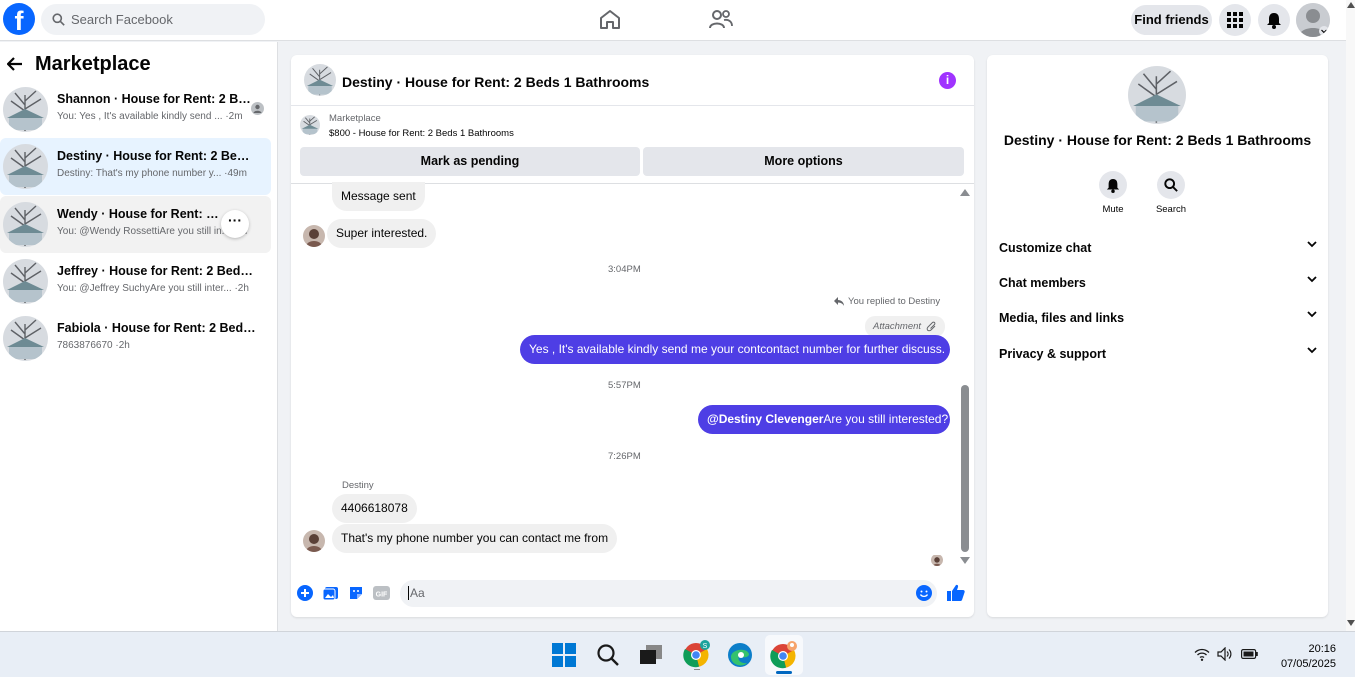 The width and height of the screenshot is (1355, 677). I want to click on listing-source-label: Marketplace, so click(355, 118).